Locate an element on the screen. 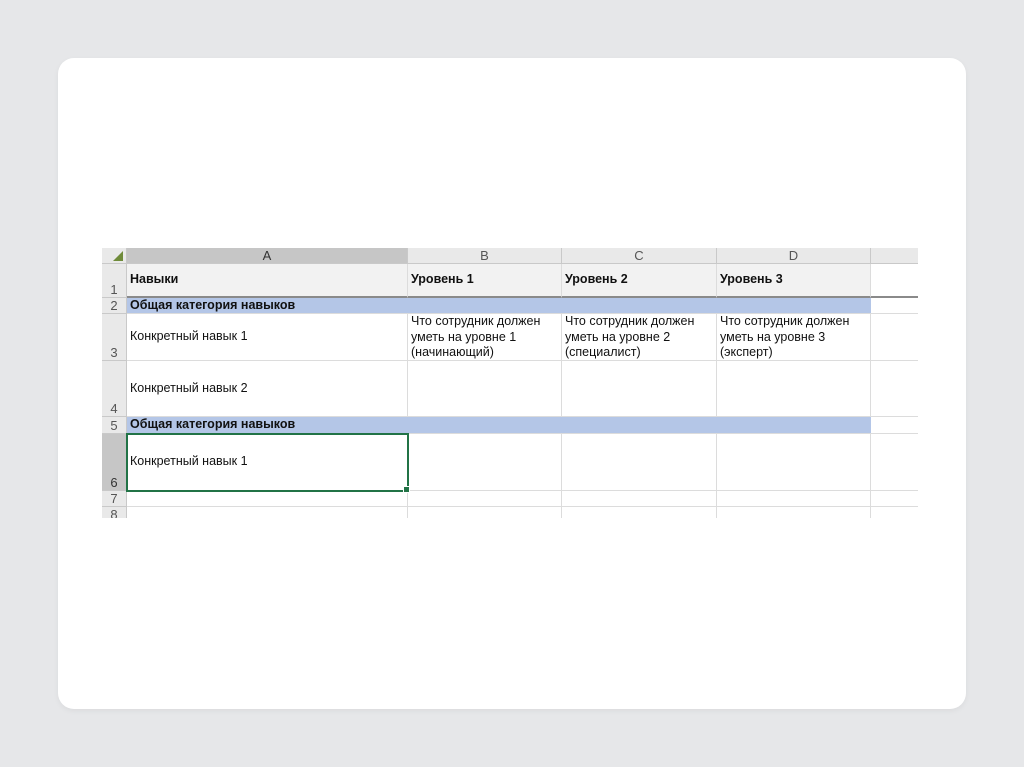 Image resolution: width=1024 pixels, height=767 pixels. row-header-6: 6 is located at coordinates (114, 462).